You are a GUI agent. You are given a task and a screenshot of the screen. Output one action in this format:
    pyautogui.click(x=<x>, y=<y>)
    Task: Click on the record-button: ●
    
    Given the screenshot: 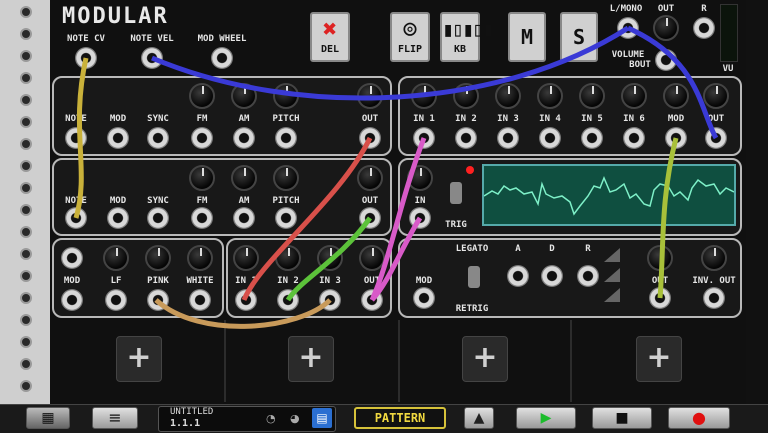 What is the action you would take?
    pyautogui.click(x=699, y=418)
    